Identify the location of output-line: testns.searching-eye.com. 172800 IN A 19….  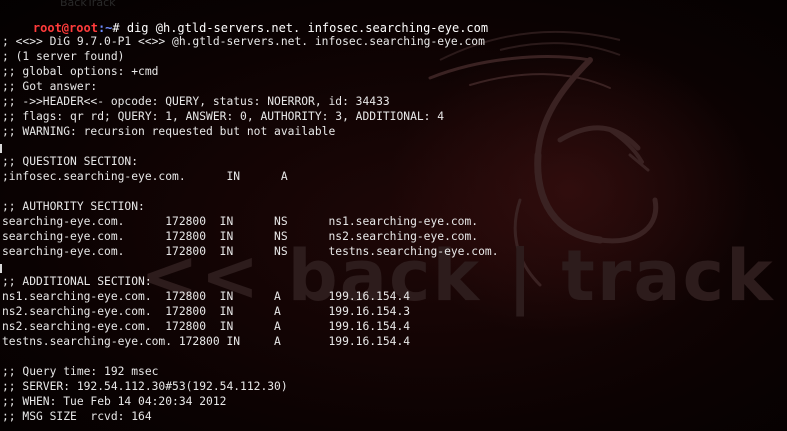
(206, 341).